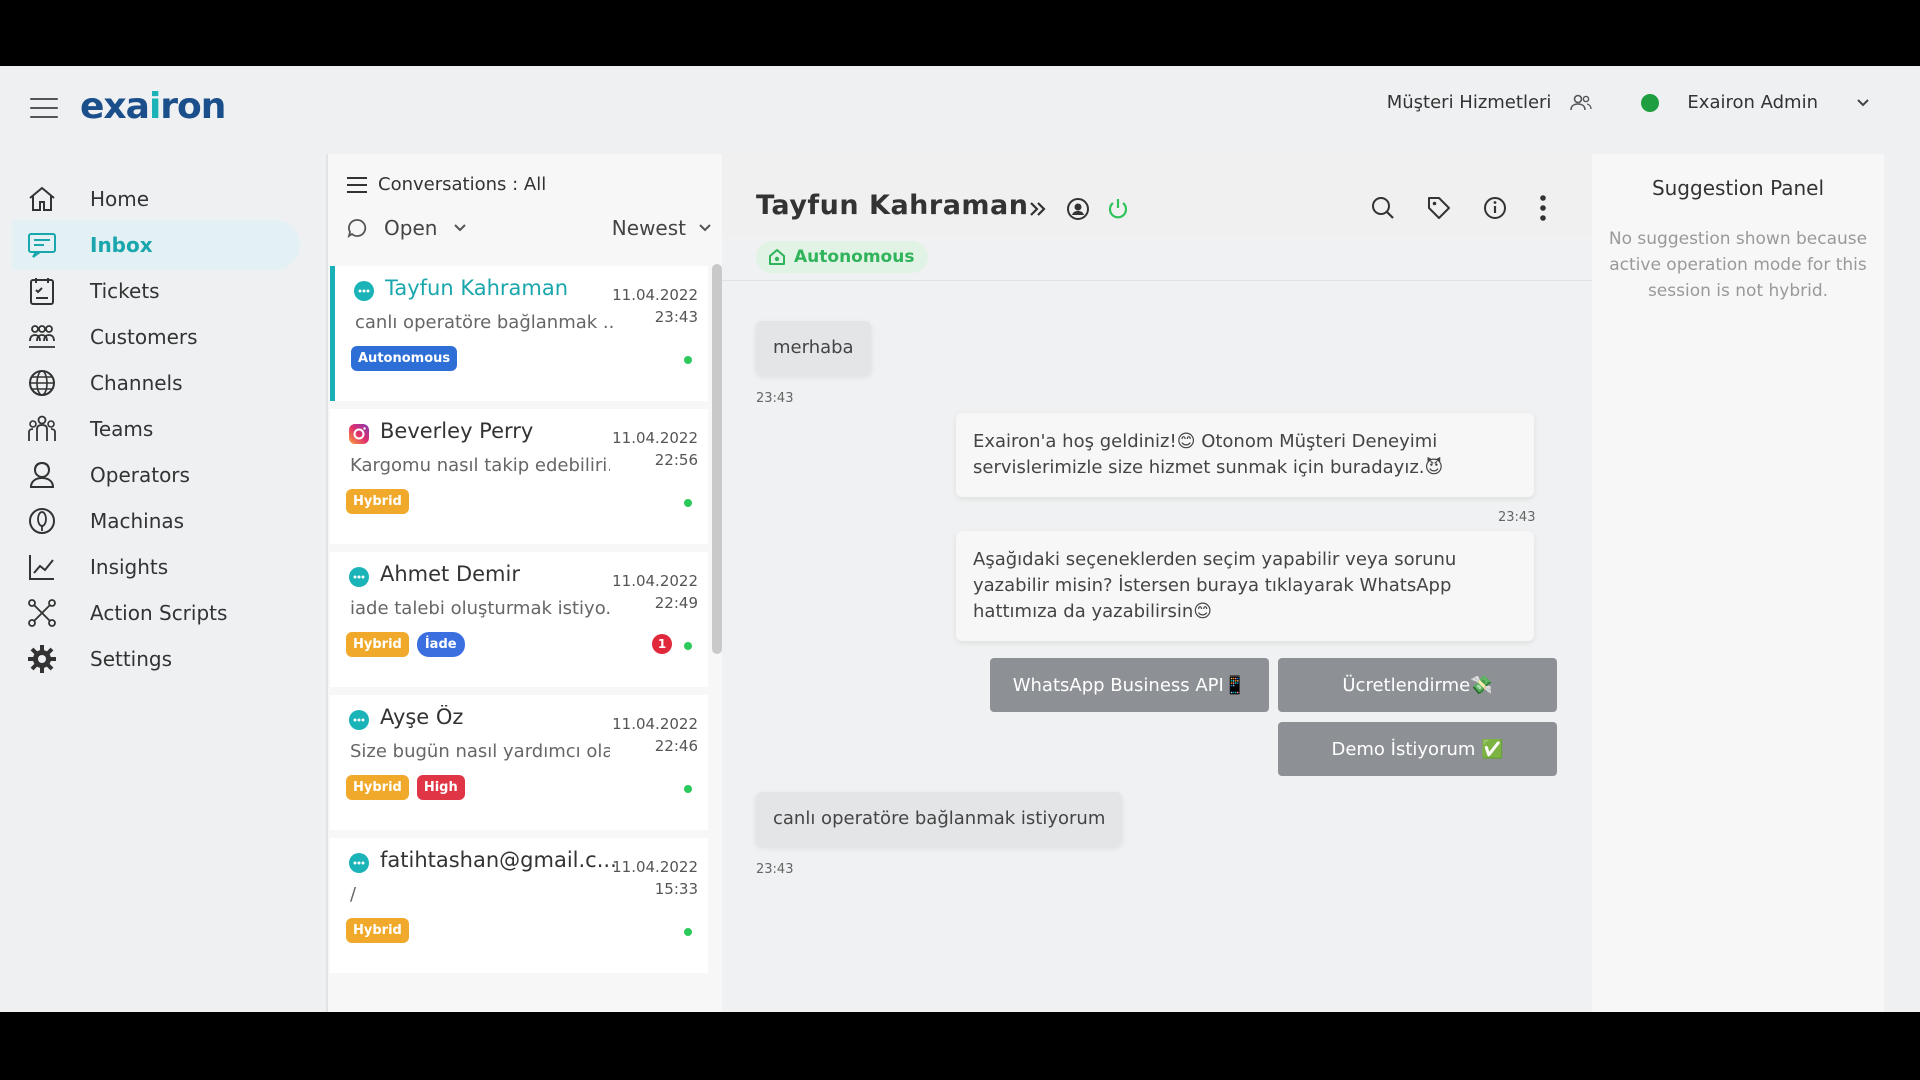  What do you see at coordinates (477, 288) in the screenshot?
I see `conversation-name: Tayfun Kahraman` at bounding box center [477, 288].